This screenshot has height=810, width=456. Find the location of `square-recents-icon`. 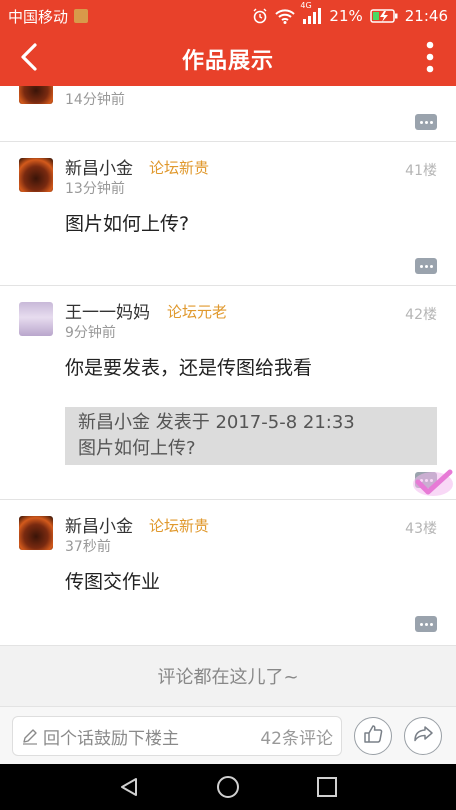

square-recents-icon is located at coordinates (326, 787).